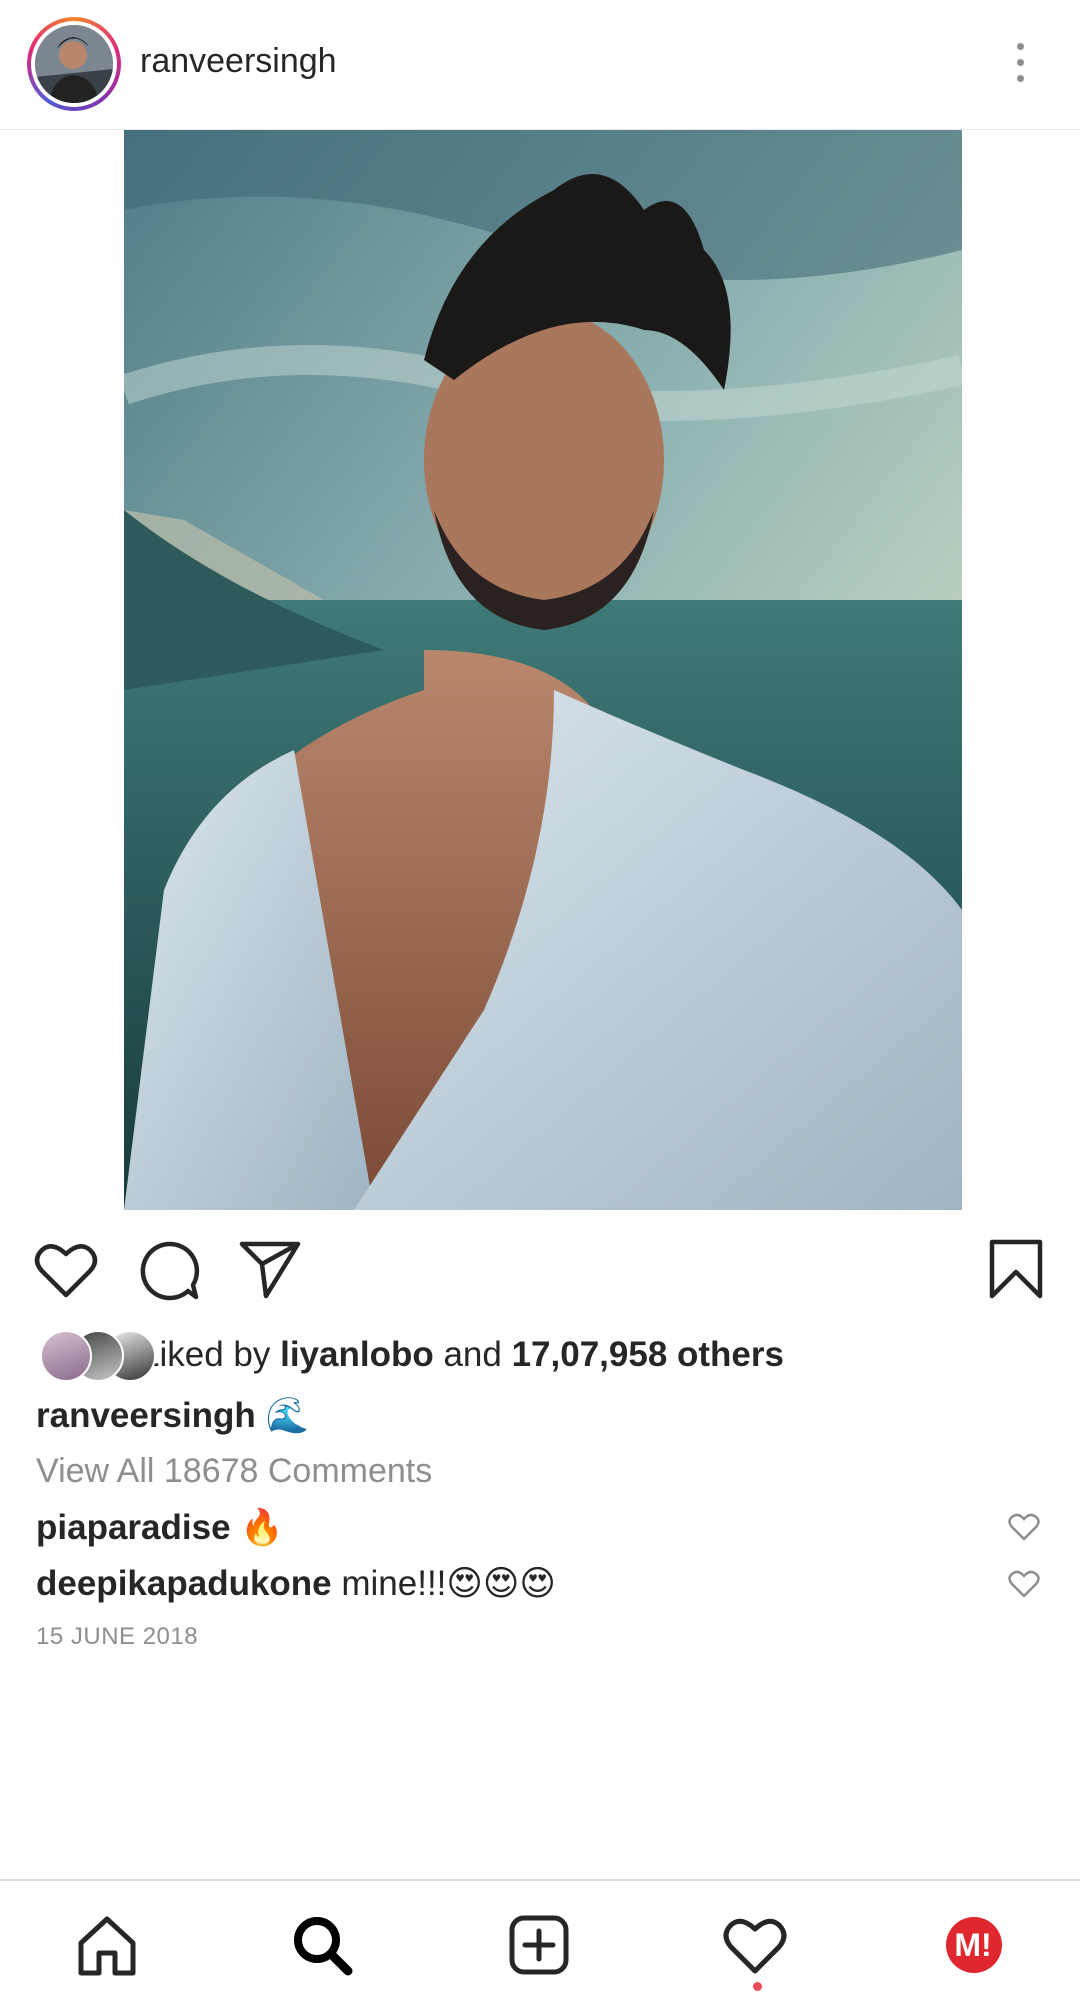 The image size is (1080, 1999). What do you see at coordinates (757, 1986) in the screenshot?
I see `activity-notification-dot` at bounding box center [757, 1986].